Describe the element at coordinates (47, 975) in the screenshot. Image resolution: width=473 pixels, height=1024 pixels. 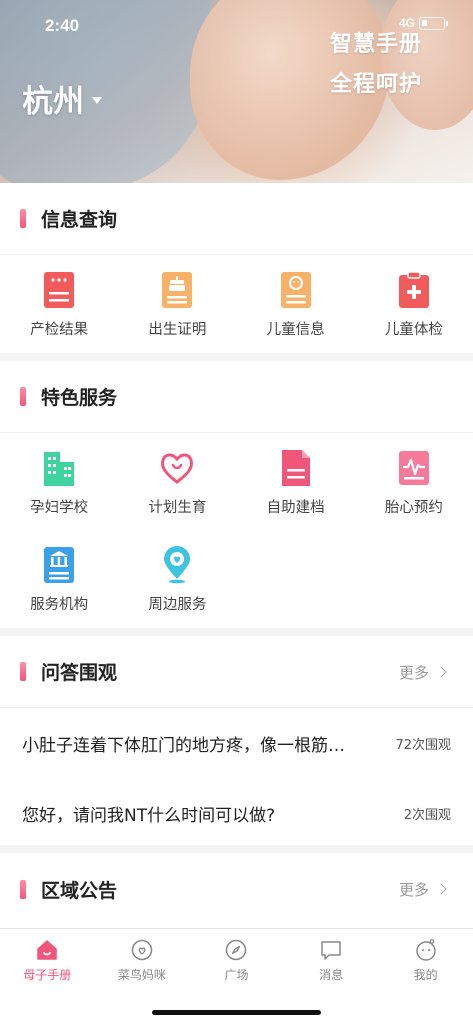
I see `tab-label: 母子手册` at that location.